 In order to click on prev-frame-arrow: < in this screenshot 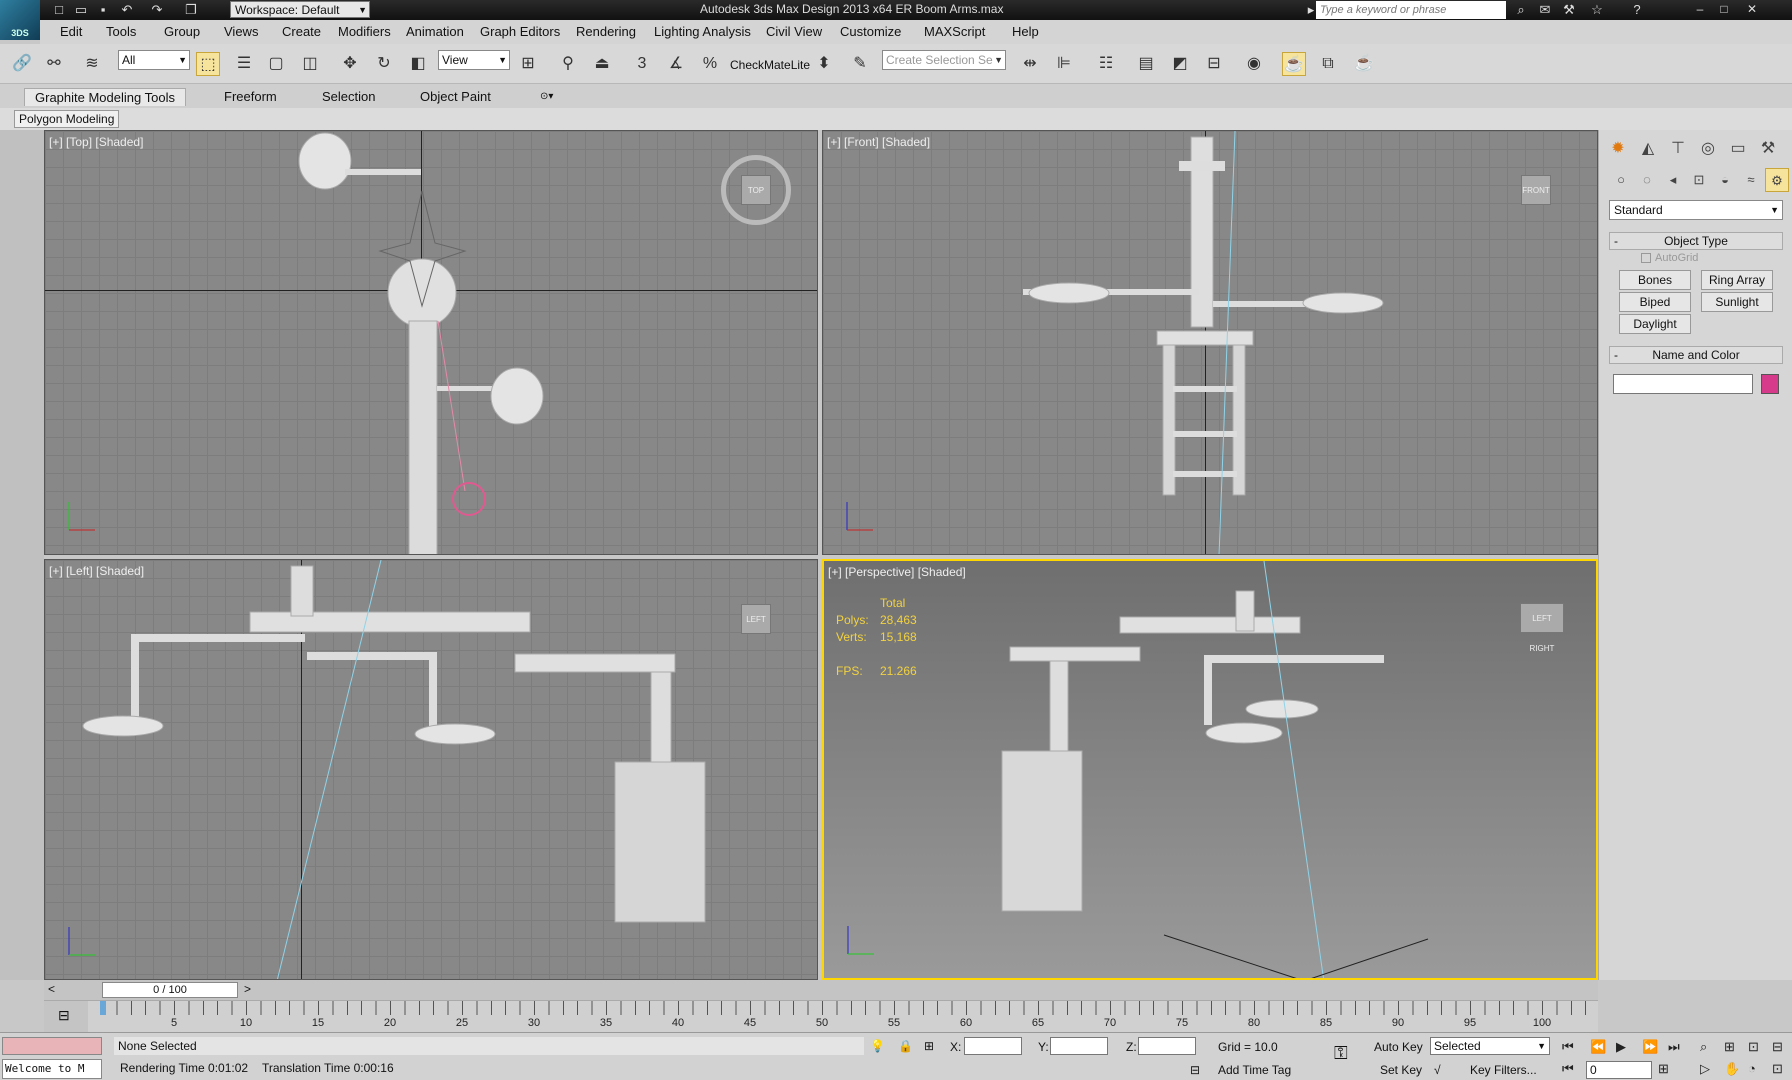, I will do `click(51, 989)`.